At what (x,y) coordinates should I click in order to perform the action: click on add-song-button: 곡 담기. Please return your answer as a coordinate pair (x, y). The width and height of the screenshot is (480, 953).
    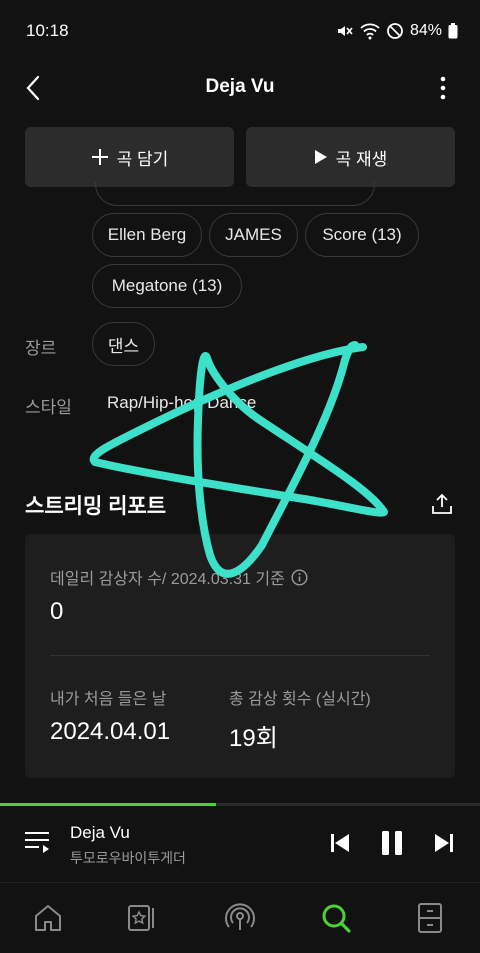
    Looking at the image, I should click on (129, 157).